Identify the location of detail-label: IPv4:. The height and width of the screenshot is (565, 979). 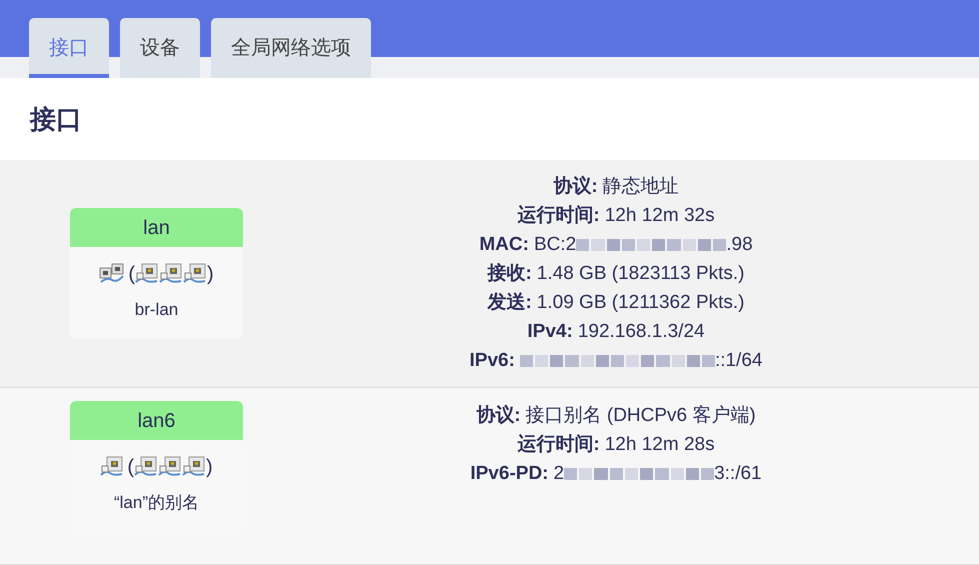
(550, 332).